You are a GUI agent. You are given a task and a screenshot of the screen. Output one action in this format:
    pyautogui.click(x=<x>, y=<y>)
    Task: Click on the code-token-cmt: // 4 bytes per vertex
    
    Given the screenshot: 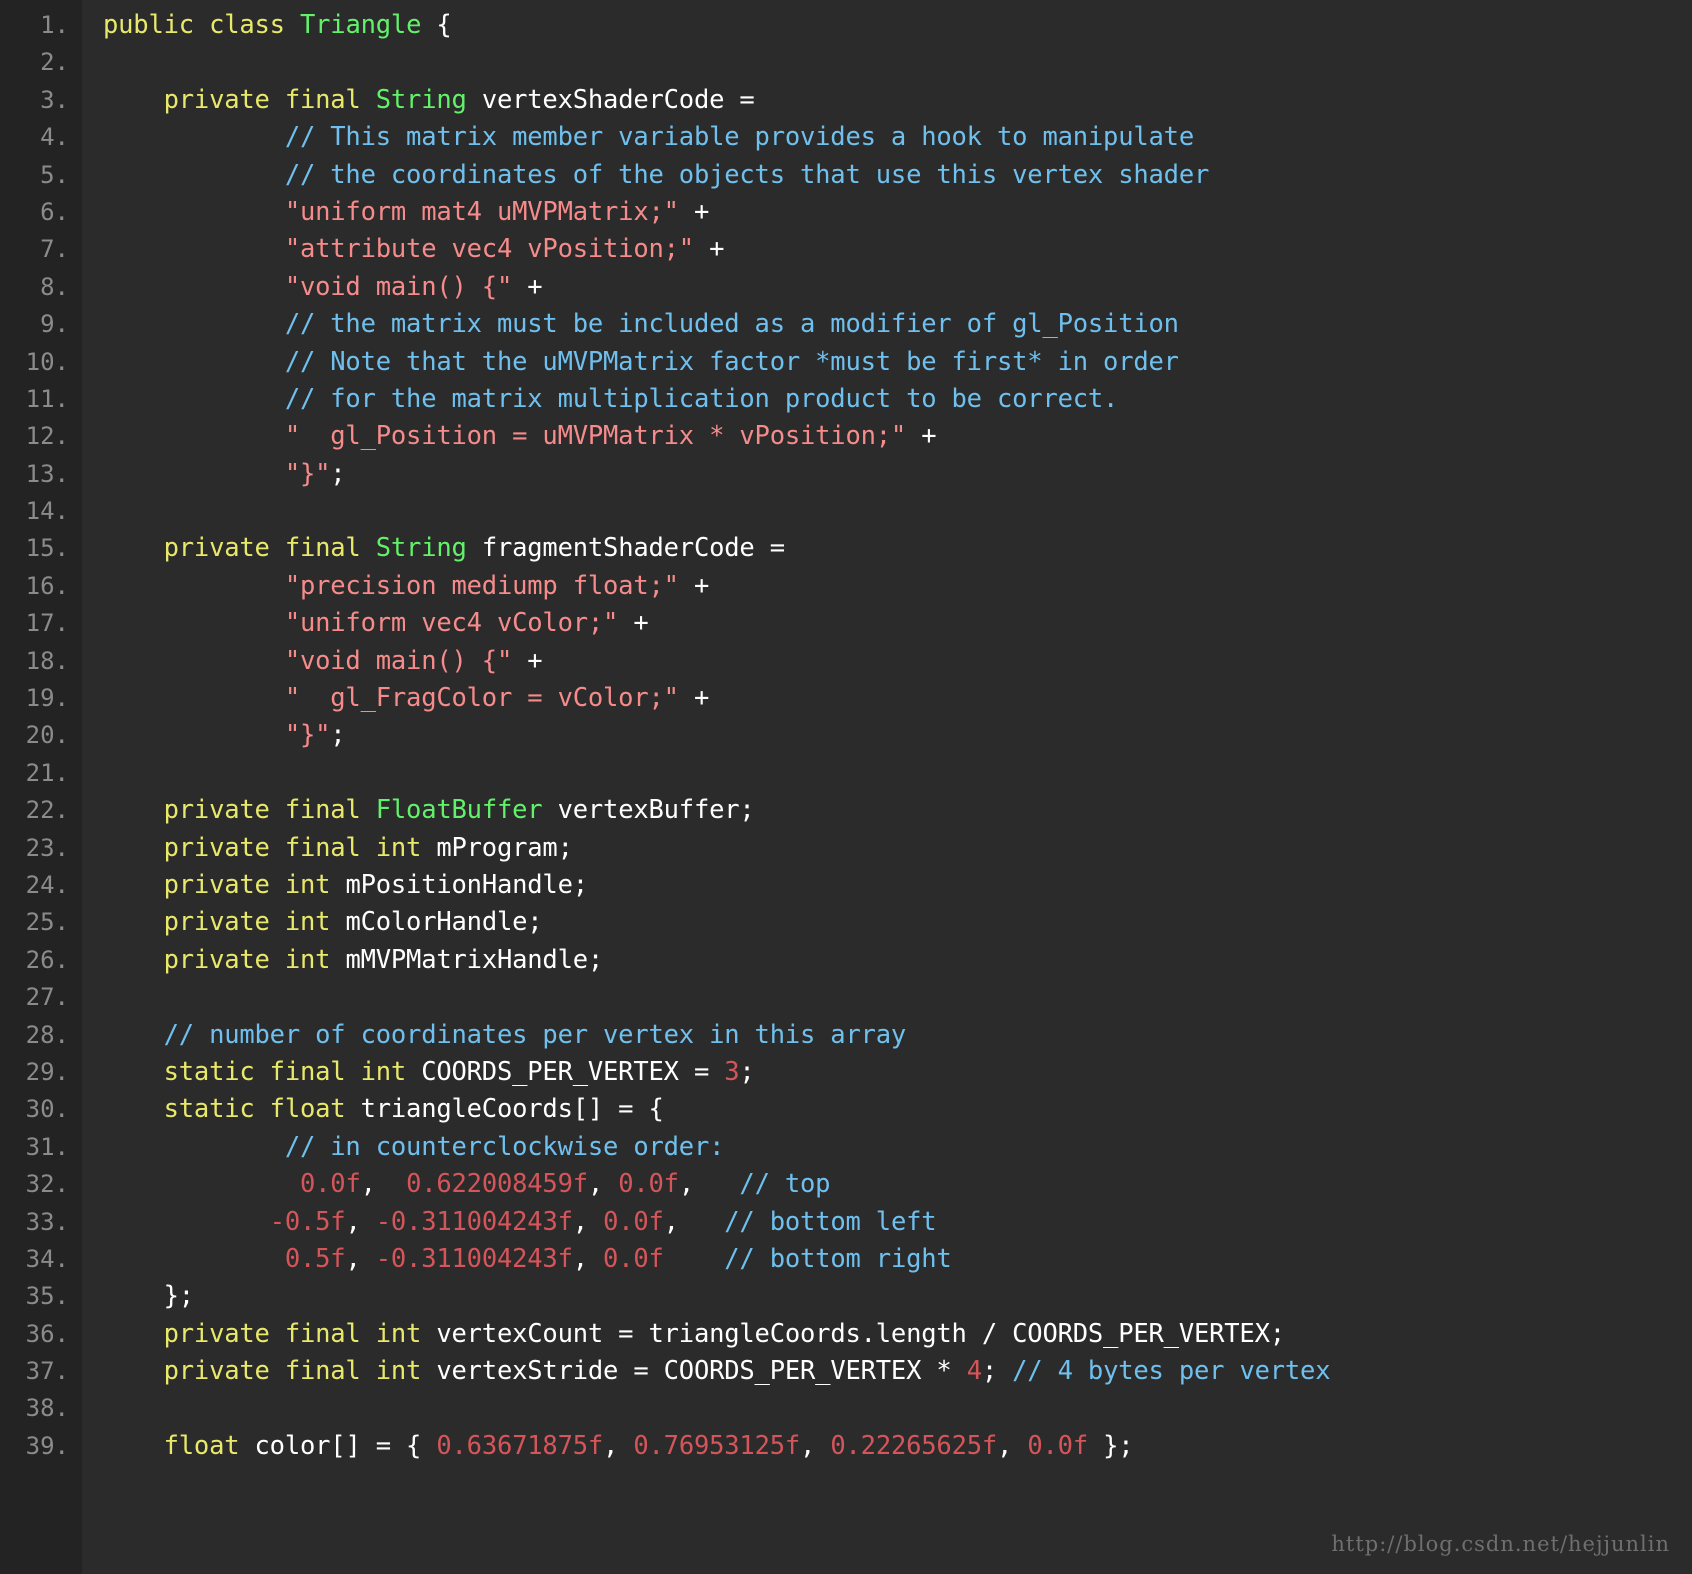 What is the action you would take?
    pyautogui.click(x=1171, y=1371)
    